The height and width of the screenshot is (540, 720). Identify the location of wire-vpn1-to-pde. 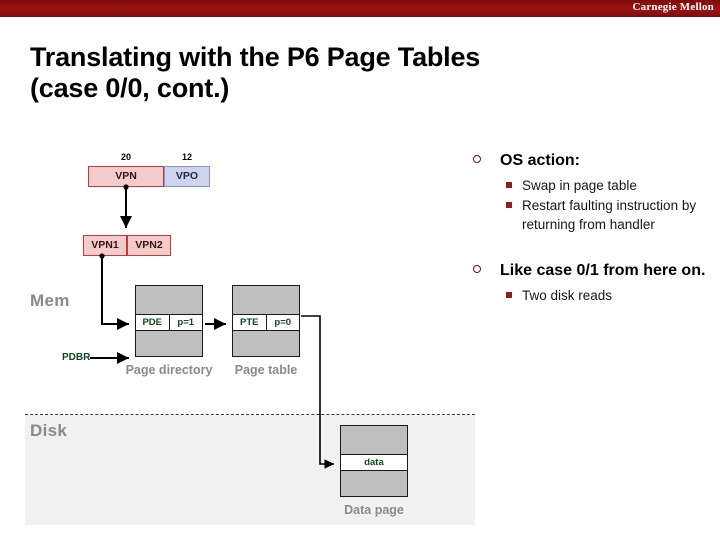
(115, 293).